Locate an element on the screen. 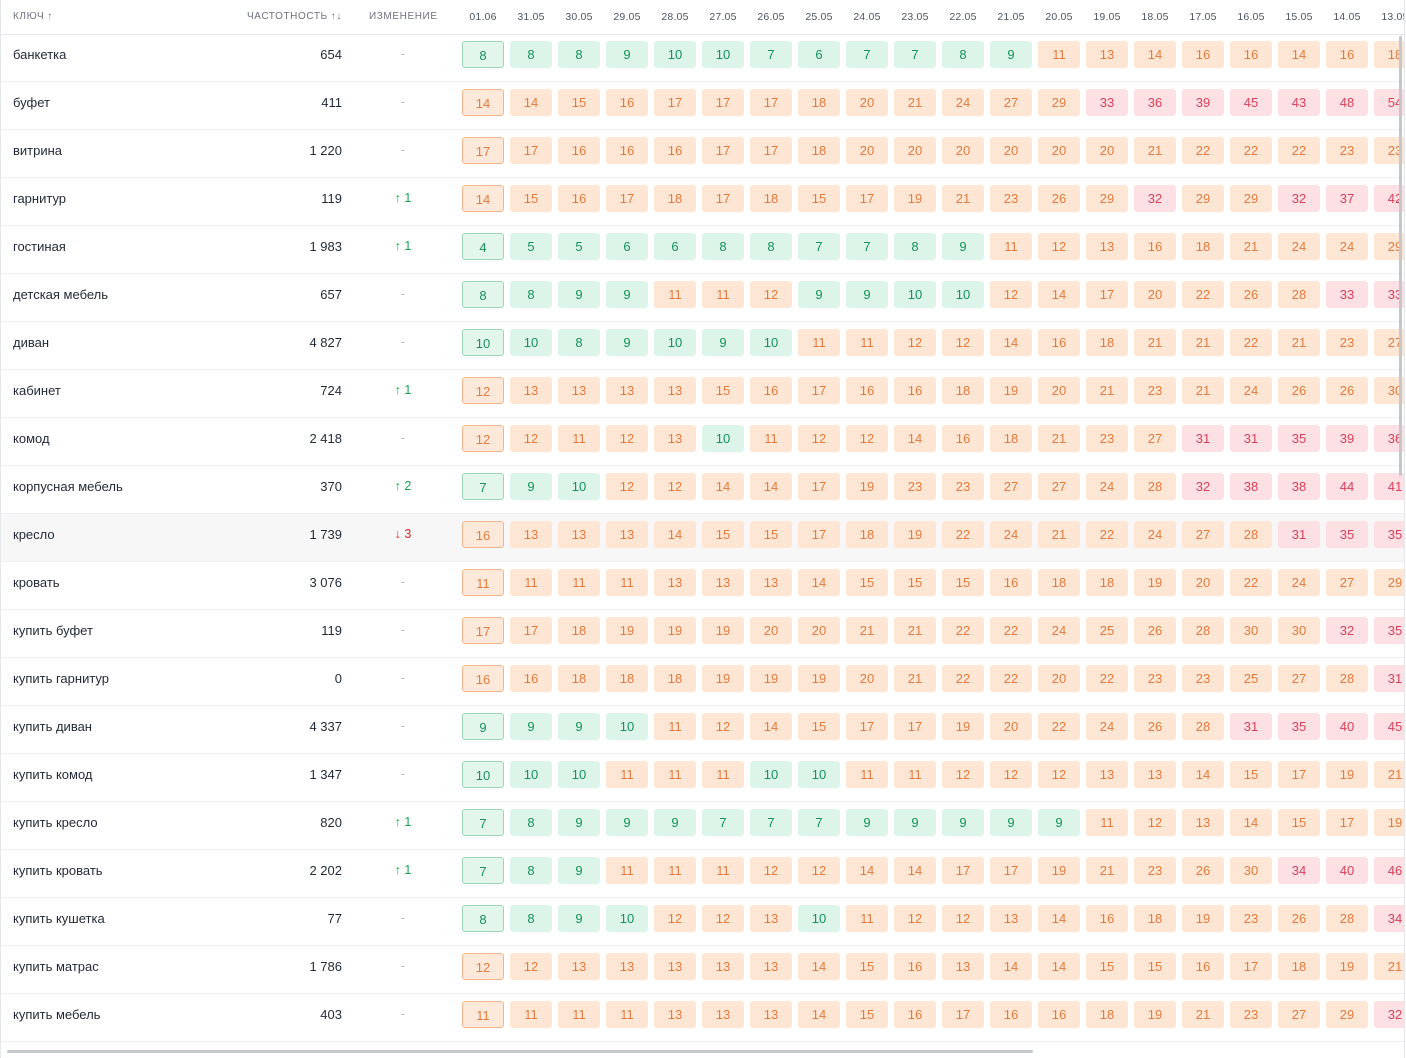 Image resolution: width=1406 pixels, height=1058 pixels. position-badge: 16 is located at coordinates (627, 102).